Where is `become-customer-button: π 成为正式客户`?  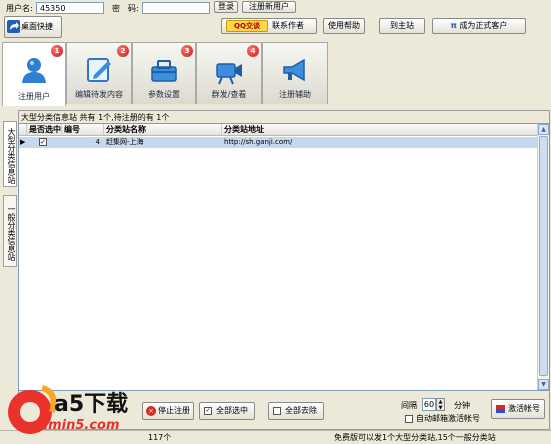
become-customer-button: π 成为正式客户 is located at coordinates (479, 26).